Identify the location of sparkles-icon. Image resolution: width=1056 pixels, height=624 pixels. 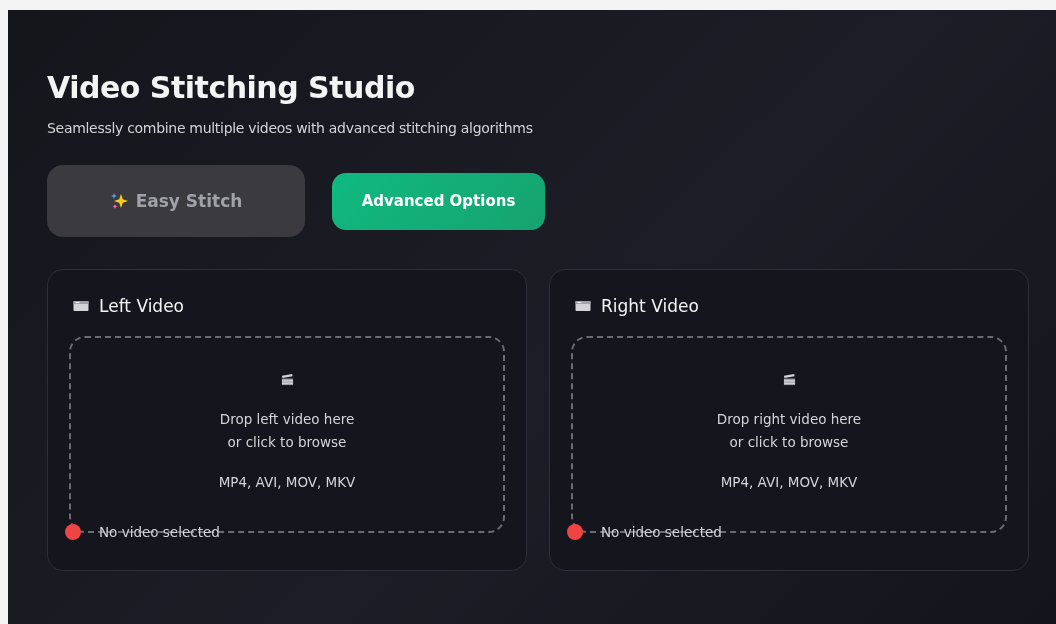
(119, 201).